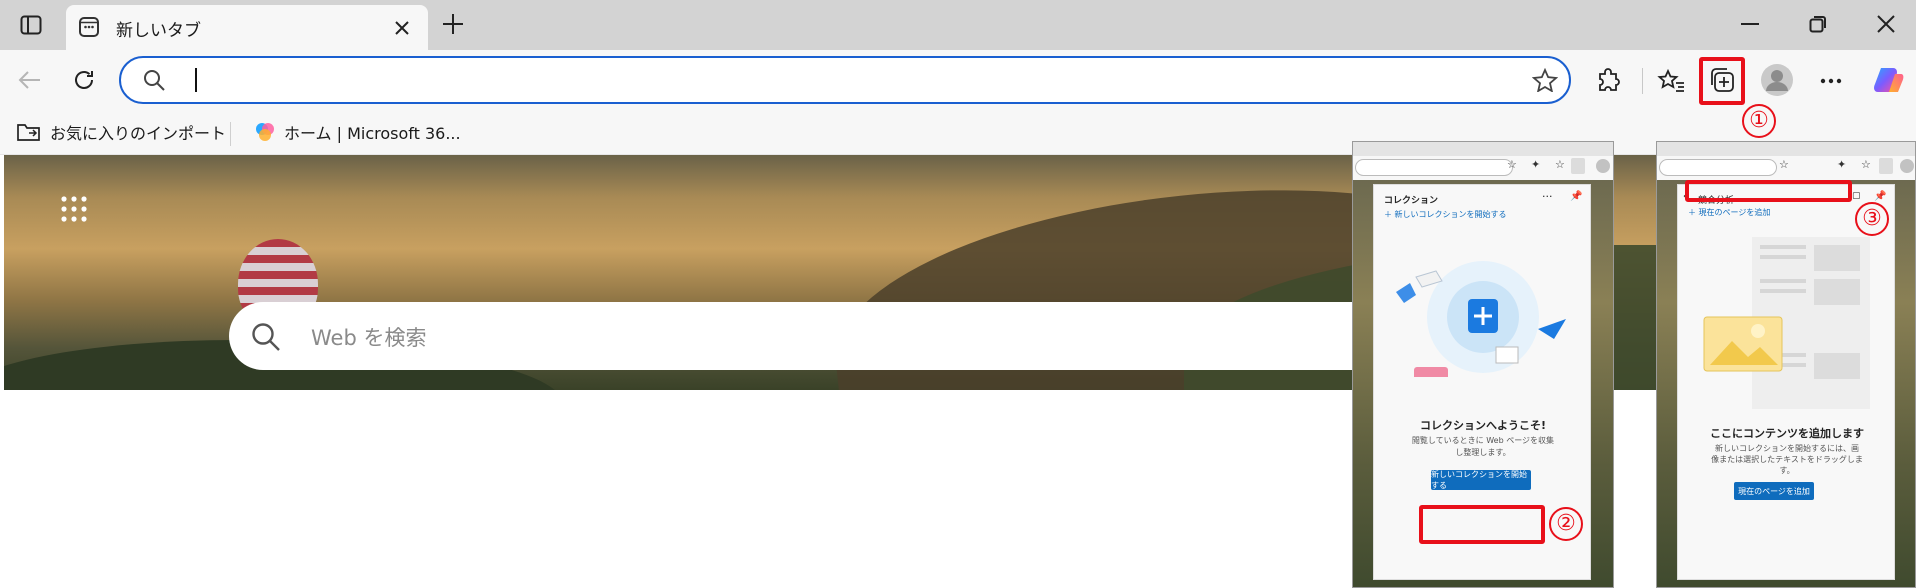  Describe the element at coordinates (1856, 196) in the screenshot. I see `note-icon: ▢` at that location.